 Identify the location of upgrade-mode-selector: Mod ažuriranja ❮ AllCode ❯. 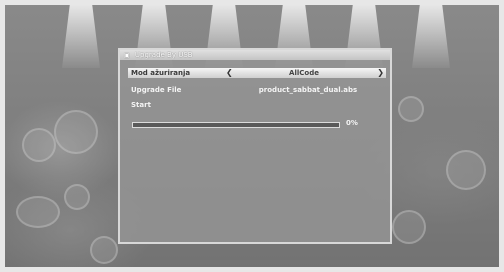
(257, 73).